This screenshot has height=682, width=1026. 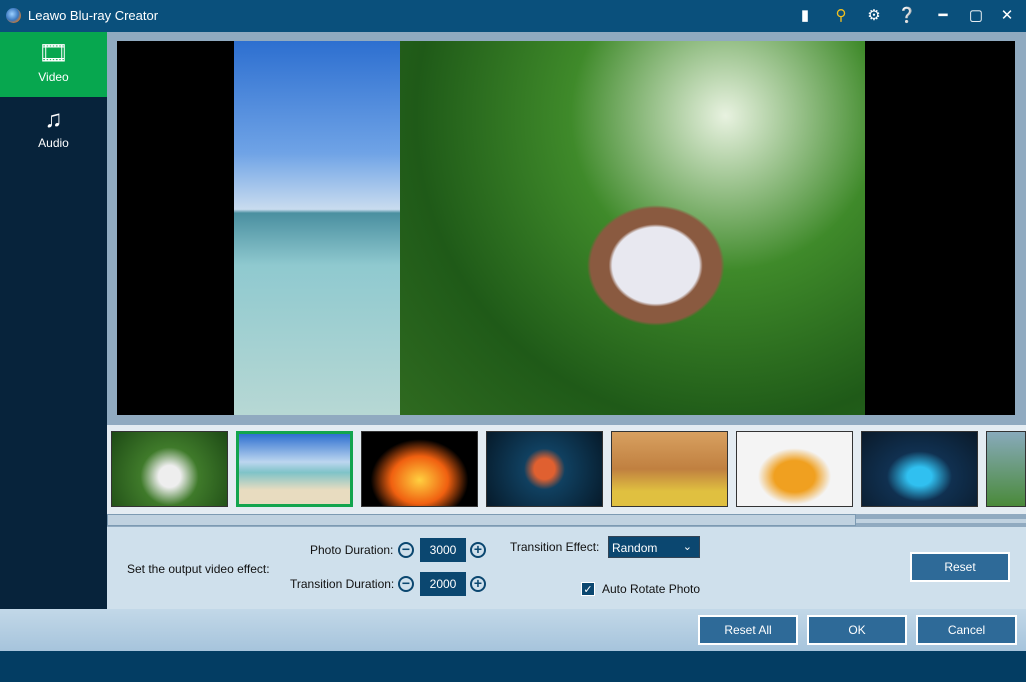 What do you see at coordinates (53, 143) in the screenshot?
I see `sidebar-item-label: Audio` at bounding box center [53, 143].